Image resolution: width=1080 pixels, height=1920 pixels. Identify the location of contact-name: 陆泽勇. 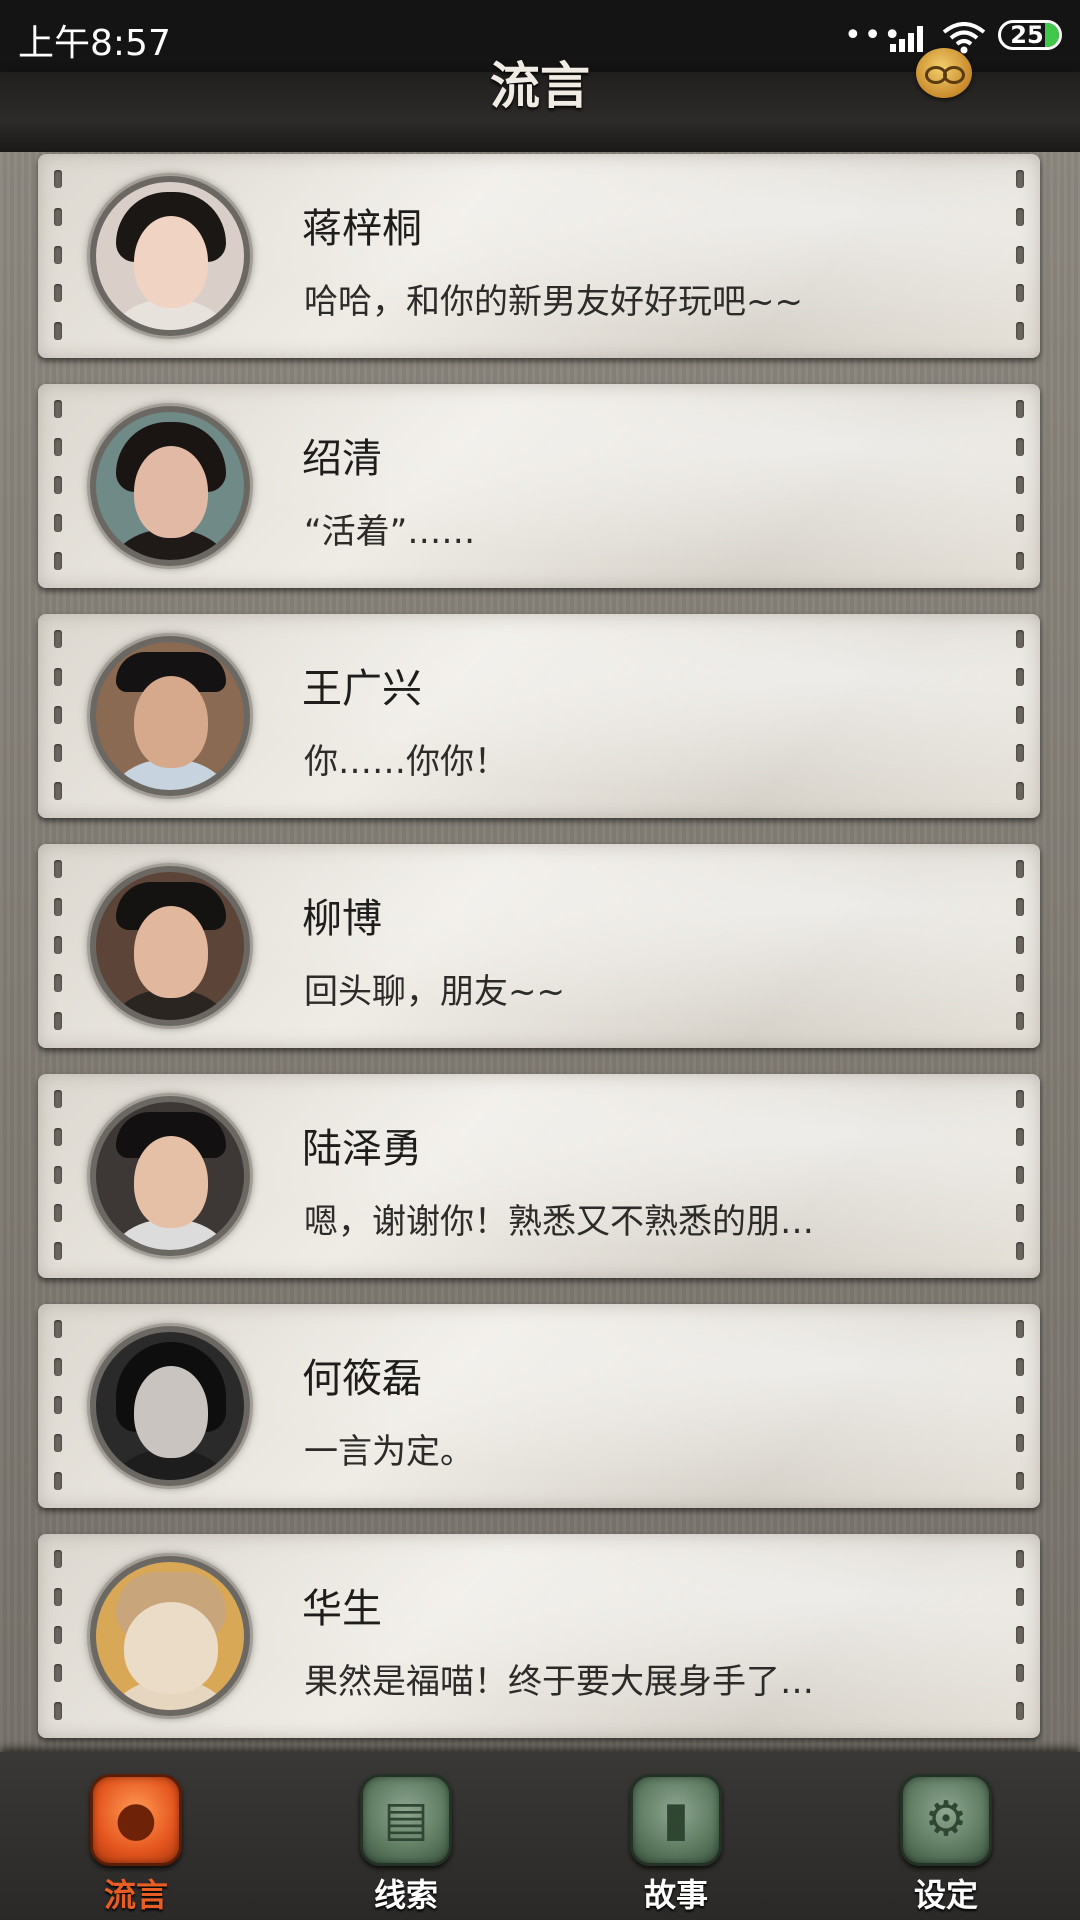
(362, 1149).